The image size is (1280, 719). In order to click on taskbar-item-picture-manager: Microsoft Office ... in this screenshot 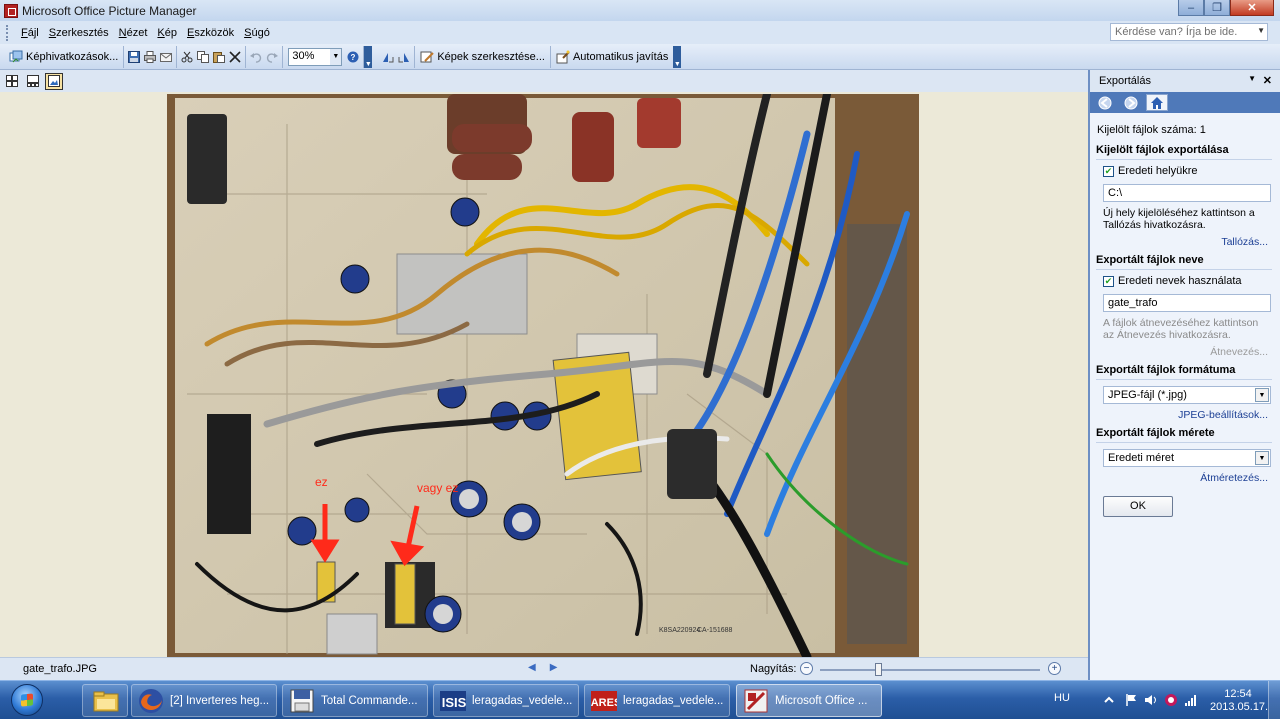, I will do `click(809, 700)`.